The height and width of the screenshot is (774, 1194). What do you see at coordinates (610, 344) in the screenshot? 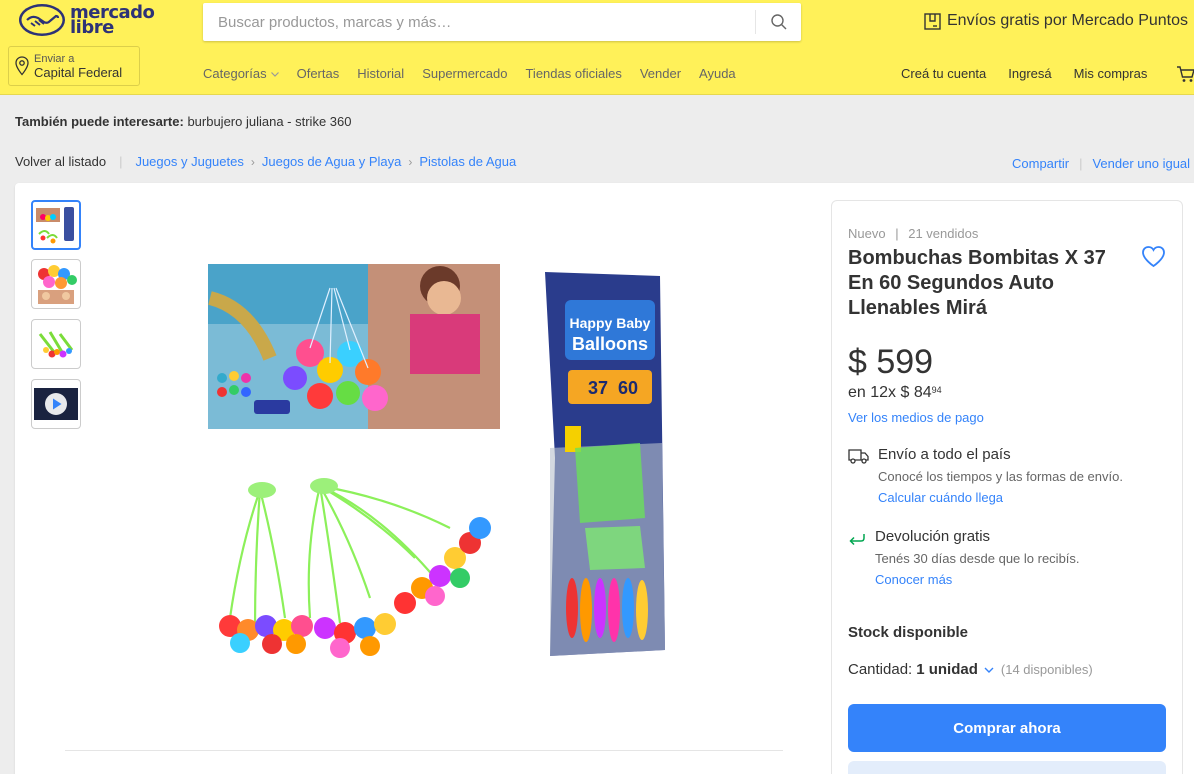
I see `package-brand-line2: Balloons` at bounding box center [610, 344].